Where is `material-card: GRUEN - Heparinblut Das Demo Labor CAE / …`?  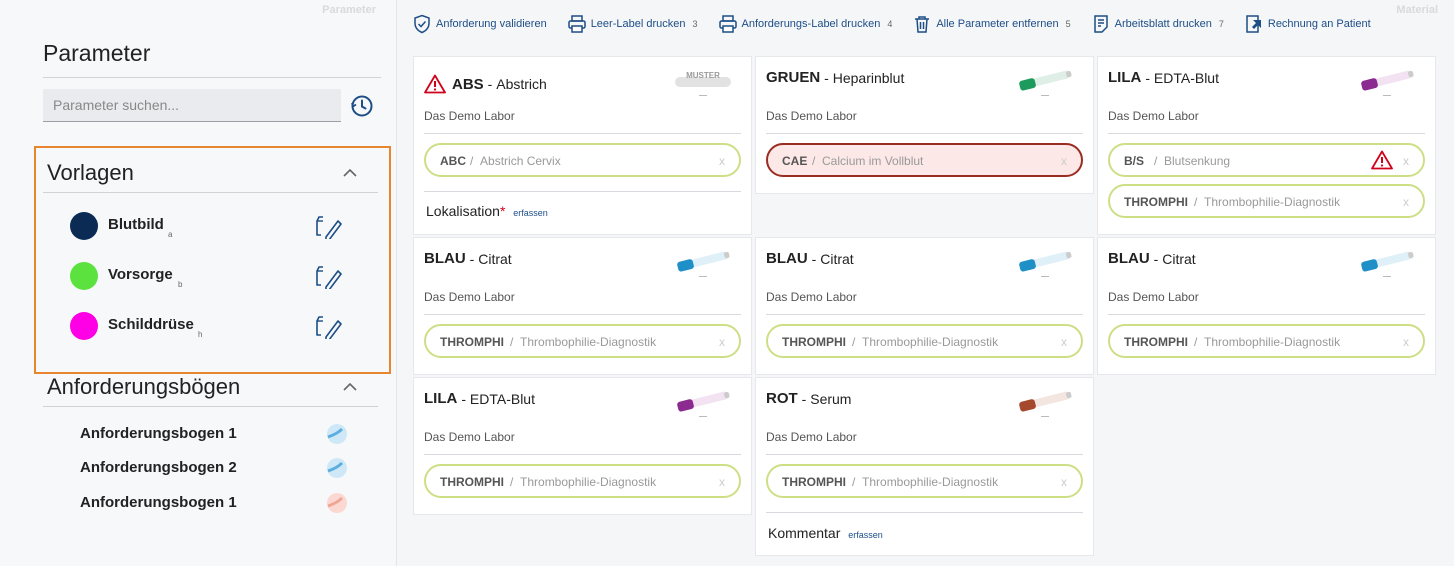 material-card: GRUEN - Heparinblut Das Demo Labor CAE / … is located at coordinates (924, 125).